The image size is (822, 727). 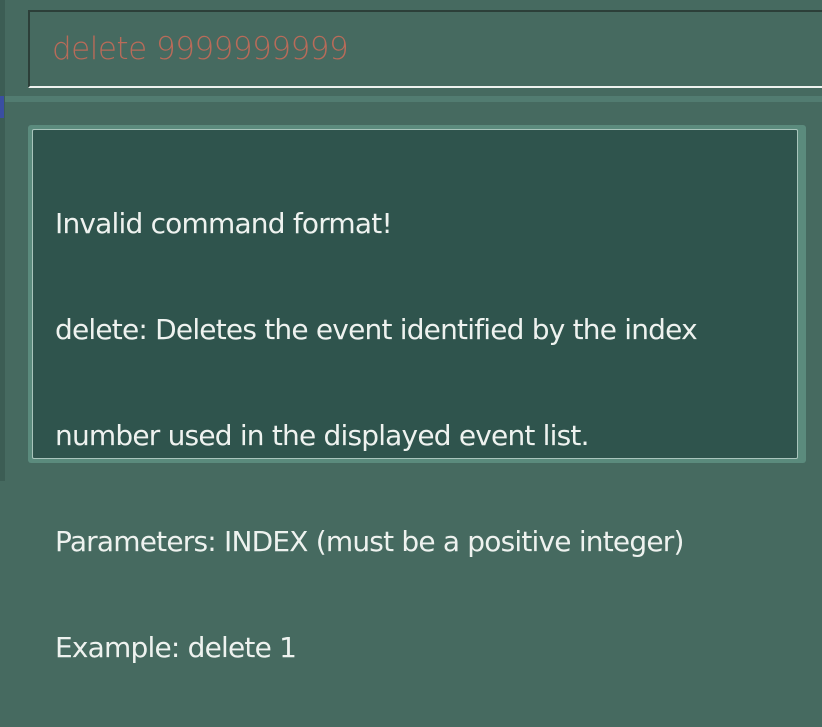 I want to click on panel-separator, so click(x=413, y=99).